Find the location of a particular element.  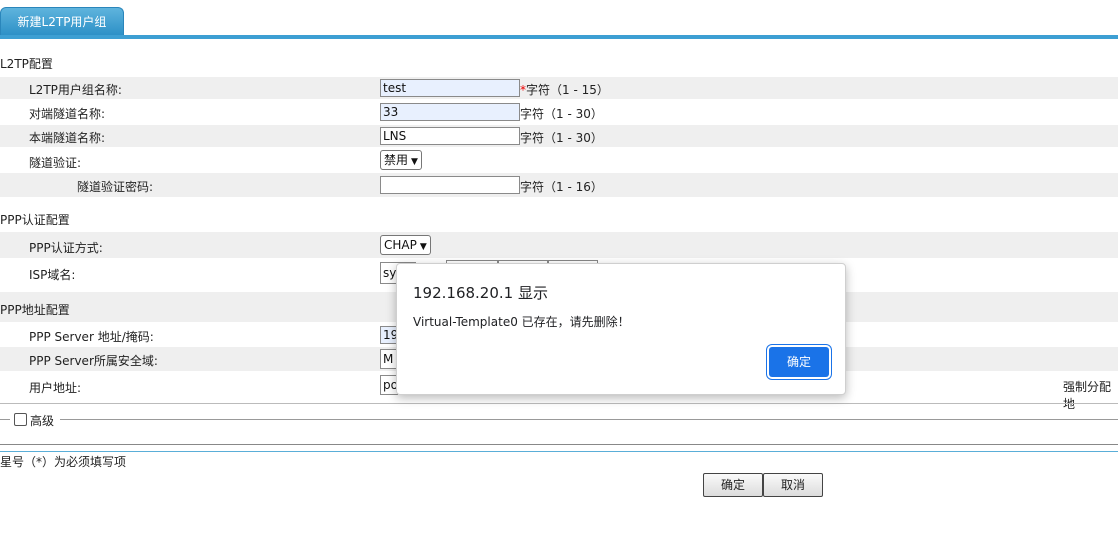

section-title-ppp-auth: PPP认证配置 is located at coordinates (35, 220).